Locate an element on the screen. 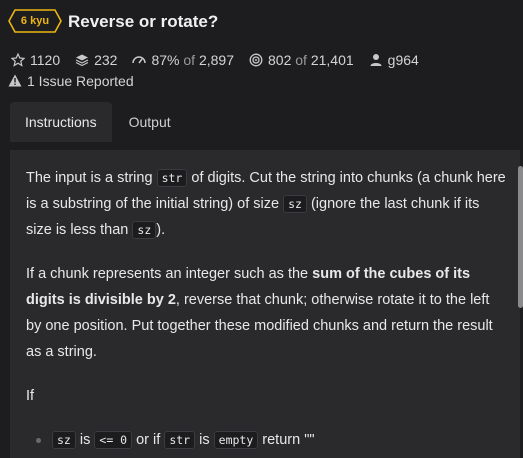  inline-code: empty is located at coordinates (236, 440).